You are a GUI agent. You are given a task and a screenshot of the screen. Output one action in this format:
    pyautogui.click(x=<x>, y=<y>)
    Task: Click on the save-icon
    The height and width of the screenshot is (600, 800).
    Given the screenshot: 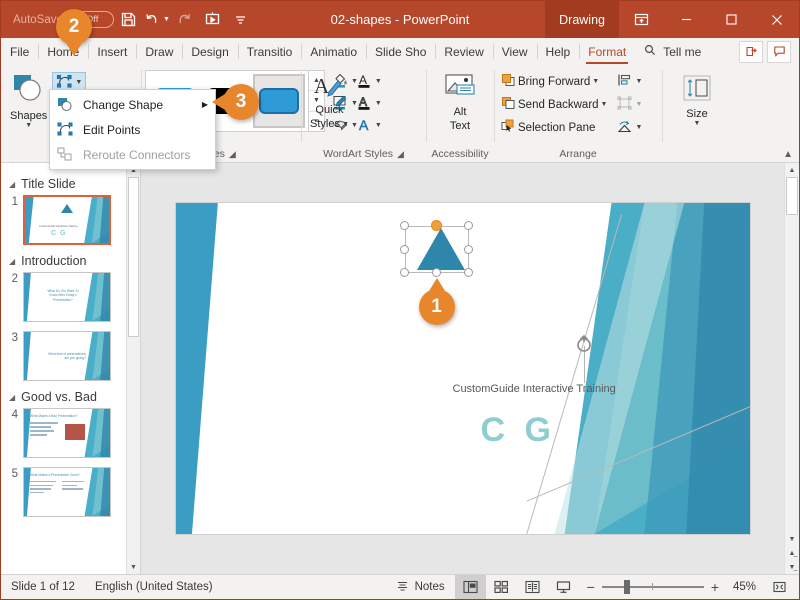 What is the action you would take?
    pyautogui.click(x=129, y=20)
    